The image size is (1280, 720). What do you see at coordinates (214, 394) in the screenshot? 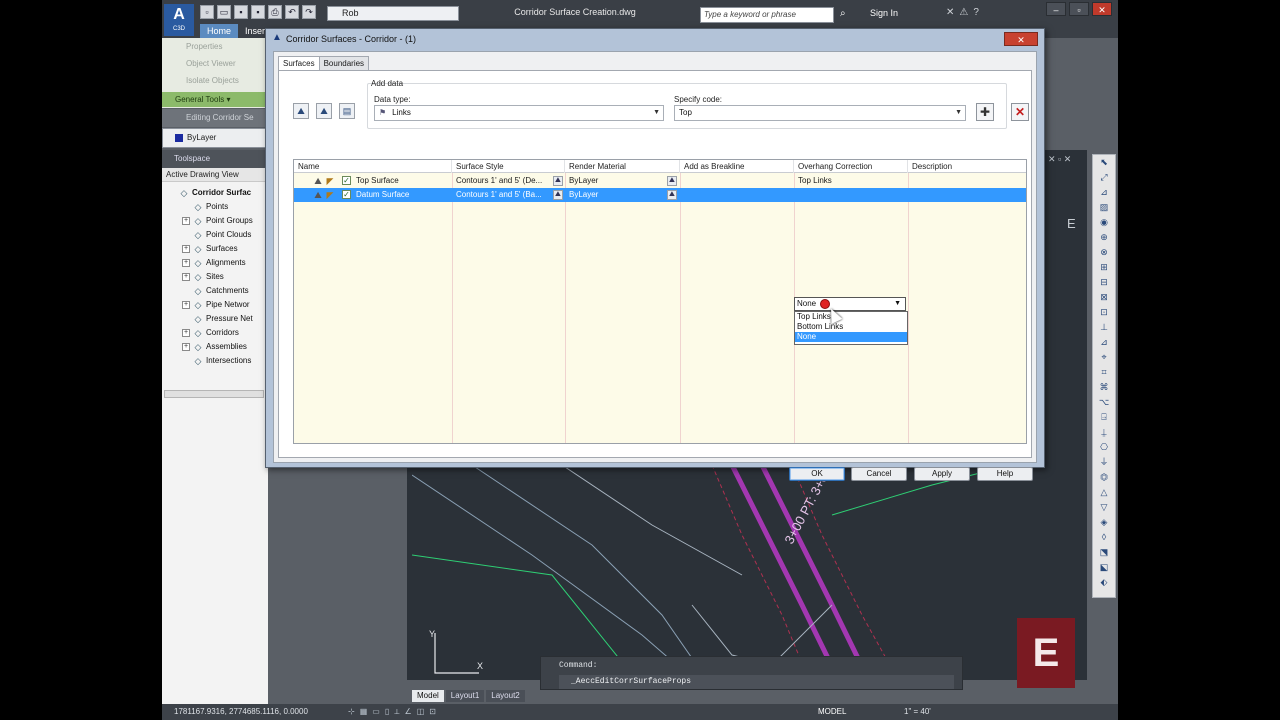
I see `horizontal-scrollbar` at bounding box center [214, 394].